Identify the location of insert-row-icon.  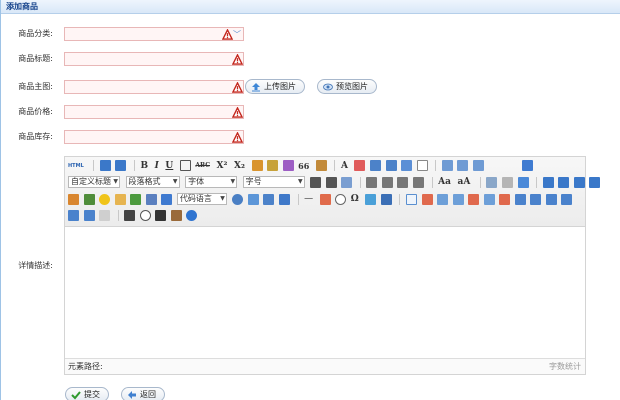
(458, 199).